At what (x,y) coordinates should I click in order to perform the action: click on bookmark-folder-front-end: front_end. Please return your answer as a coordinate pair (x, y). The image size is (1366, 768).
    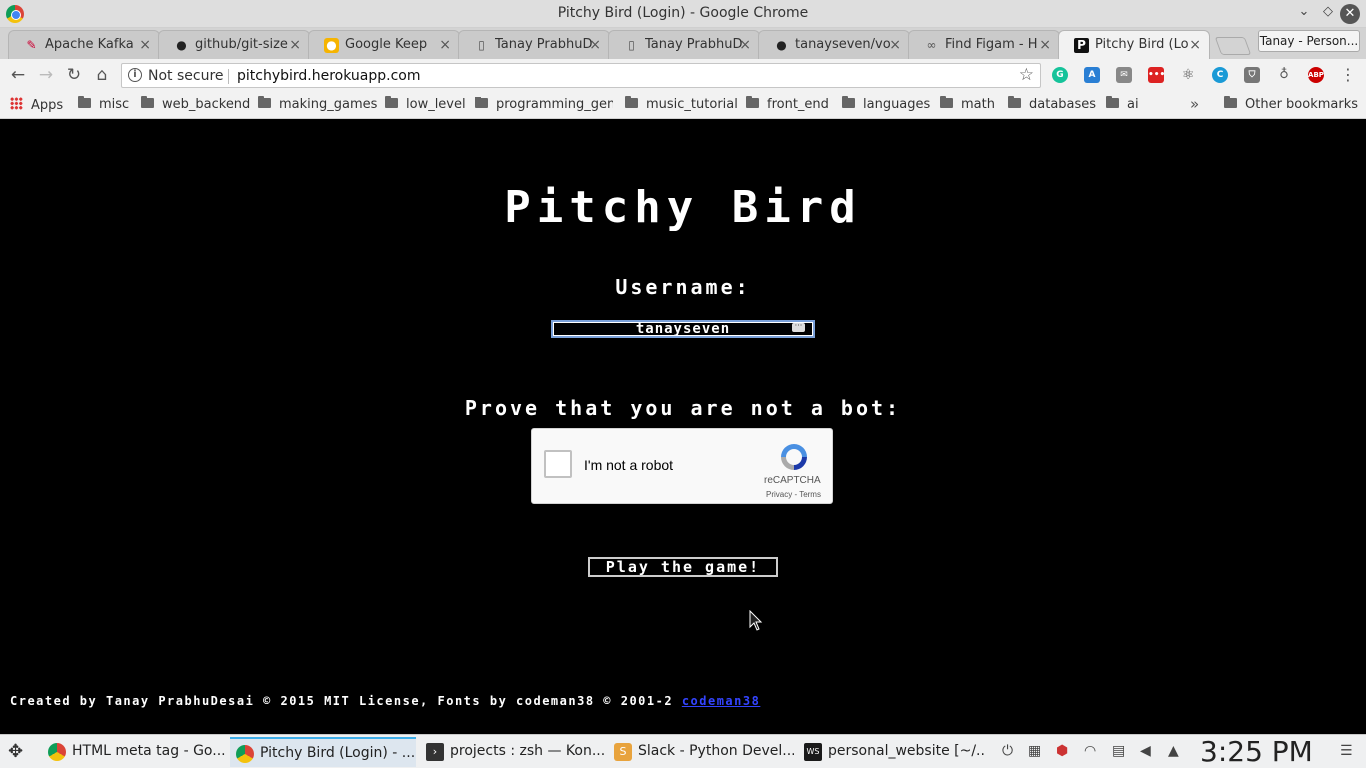
    Looking at the image, I should click on (787, 104).